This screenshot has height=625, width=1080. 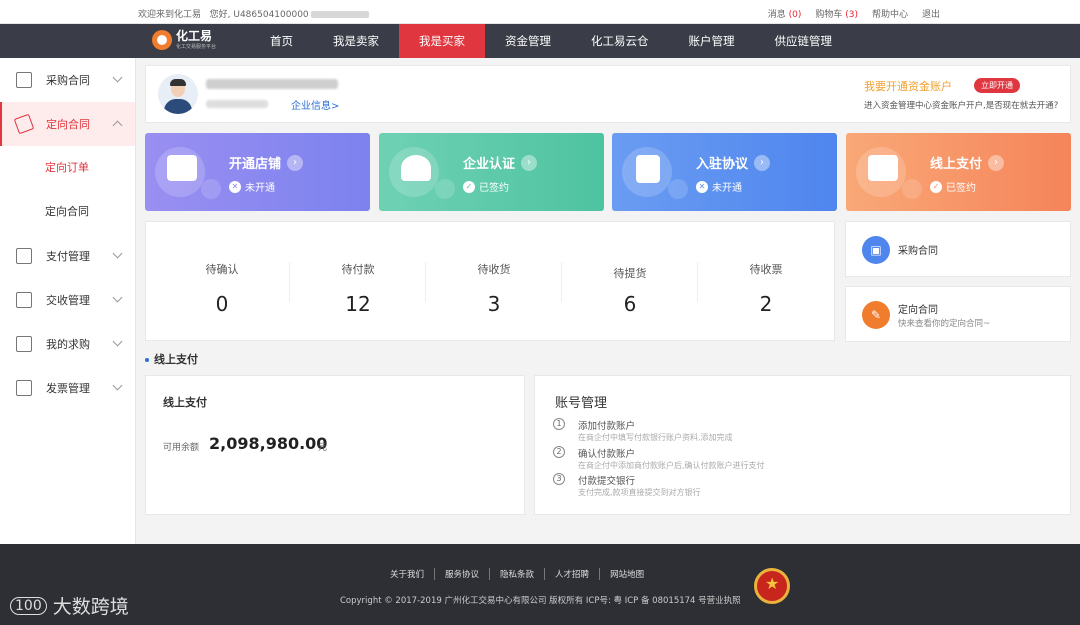 What do you see at coordinates (630, 282) in the screenshot?
I see `stat-pending-pickup: 待提货 6` at bounding box center [630, 282].